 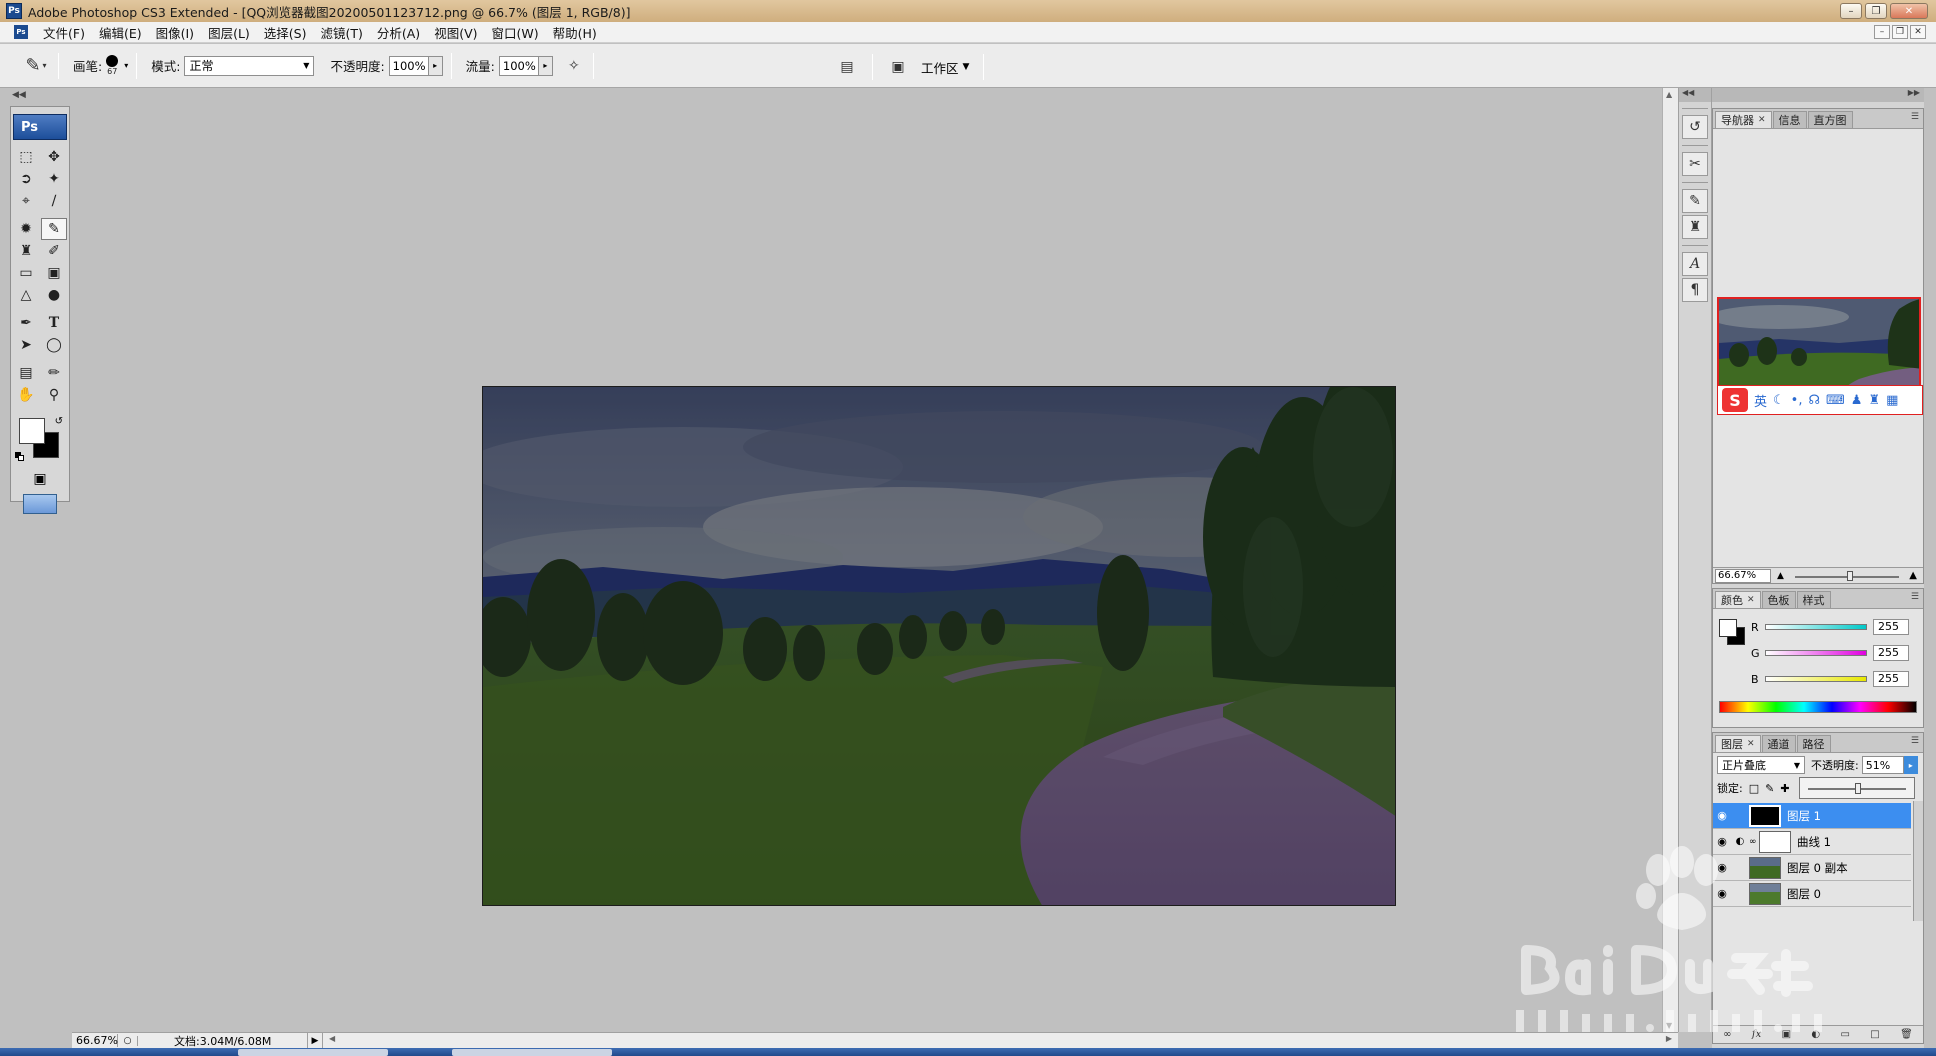 I want to click on lock-transparency-icon: □, so click(x=1754, y=788).